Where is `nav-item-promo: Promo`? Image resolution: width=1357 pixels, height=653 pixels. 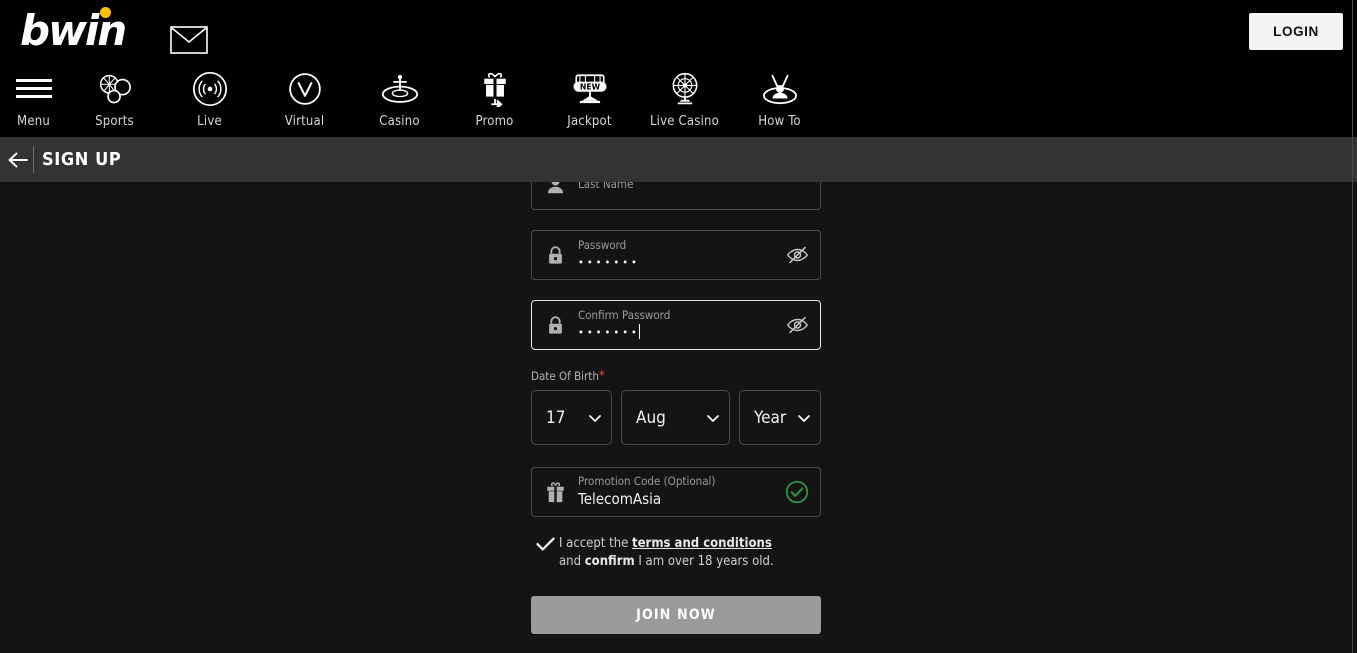 nav-item-promo: Promo is located at coordinates (494, 99).